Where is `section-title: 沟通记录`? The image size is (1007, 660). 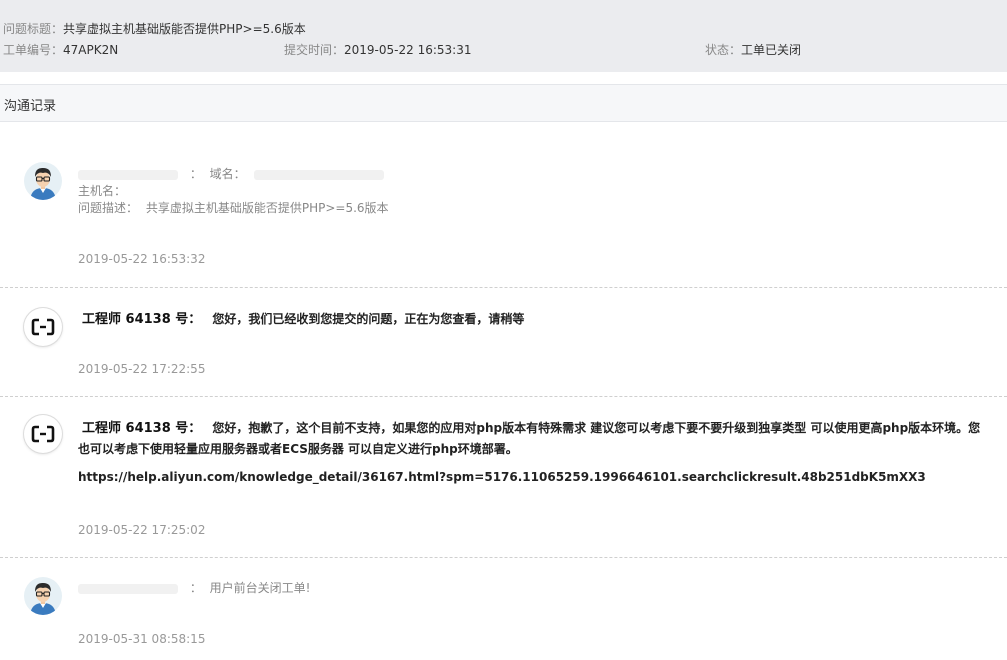
section-title: 沟通记录 is located at coordinates (30, 106).